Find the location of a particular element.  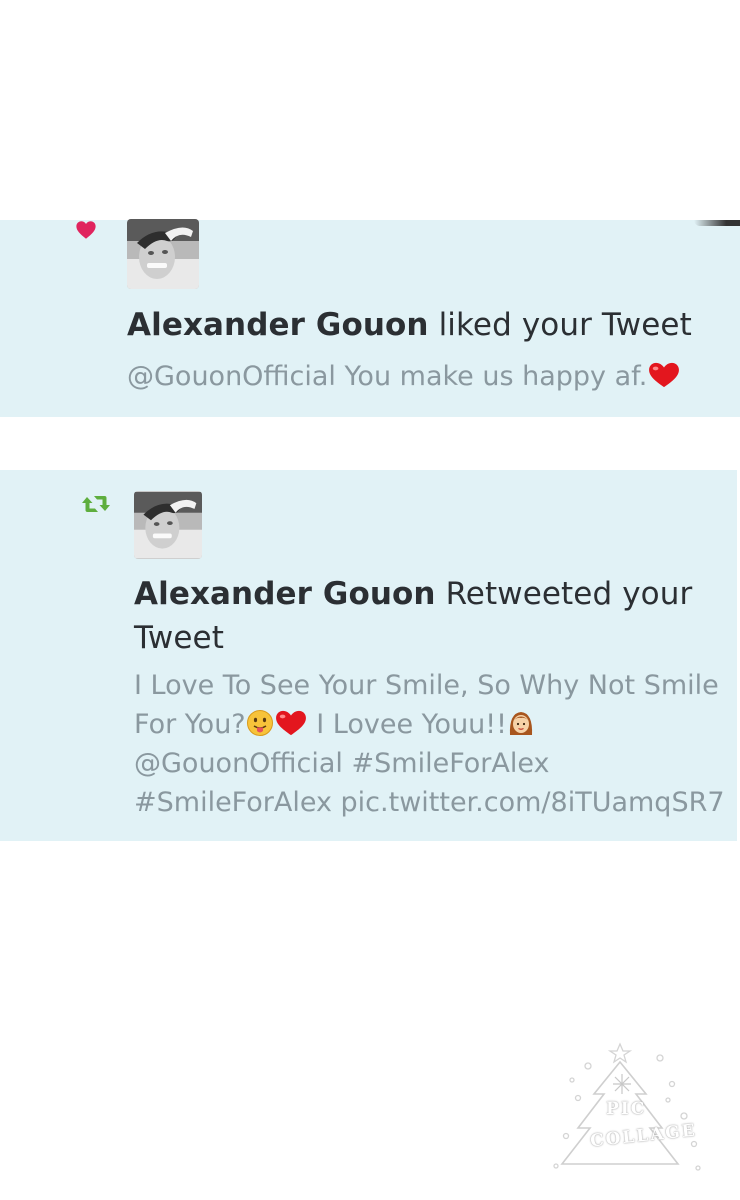

pic-collage-watermark: PIC COLLAGE is located at coordinates (628, 1106).